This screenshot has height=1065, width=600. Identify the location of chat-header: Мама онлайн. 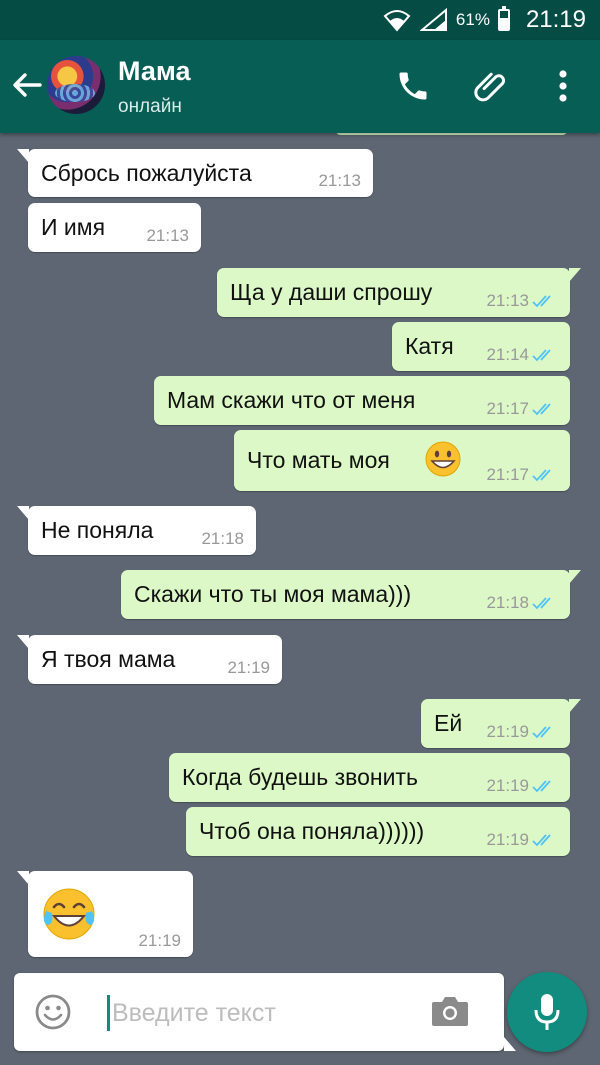
(300, 86).